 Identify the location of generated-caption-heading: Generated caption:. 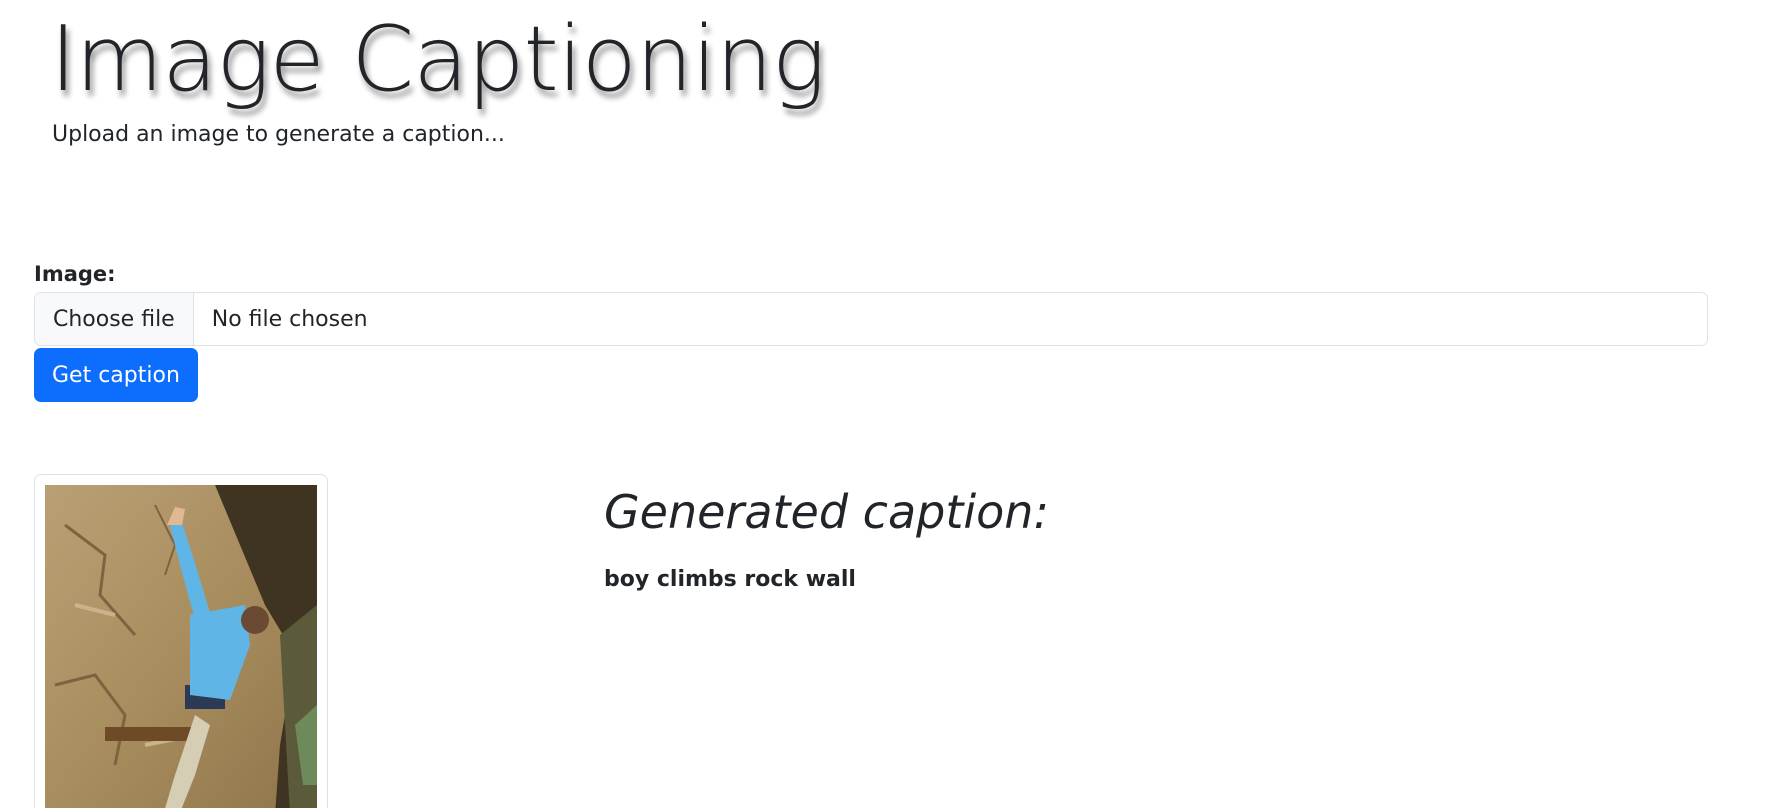
(826, 512).